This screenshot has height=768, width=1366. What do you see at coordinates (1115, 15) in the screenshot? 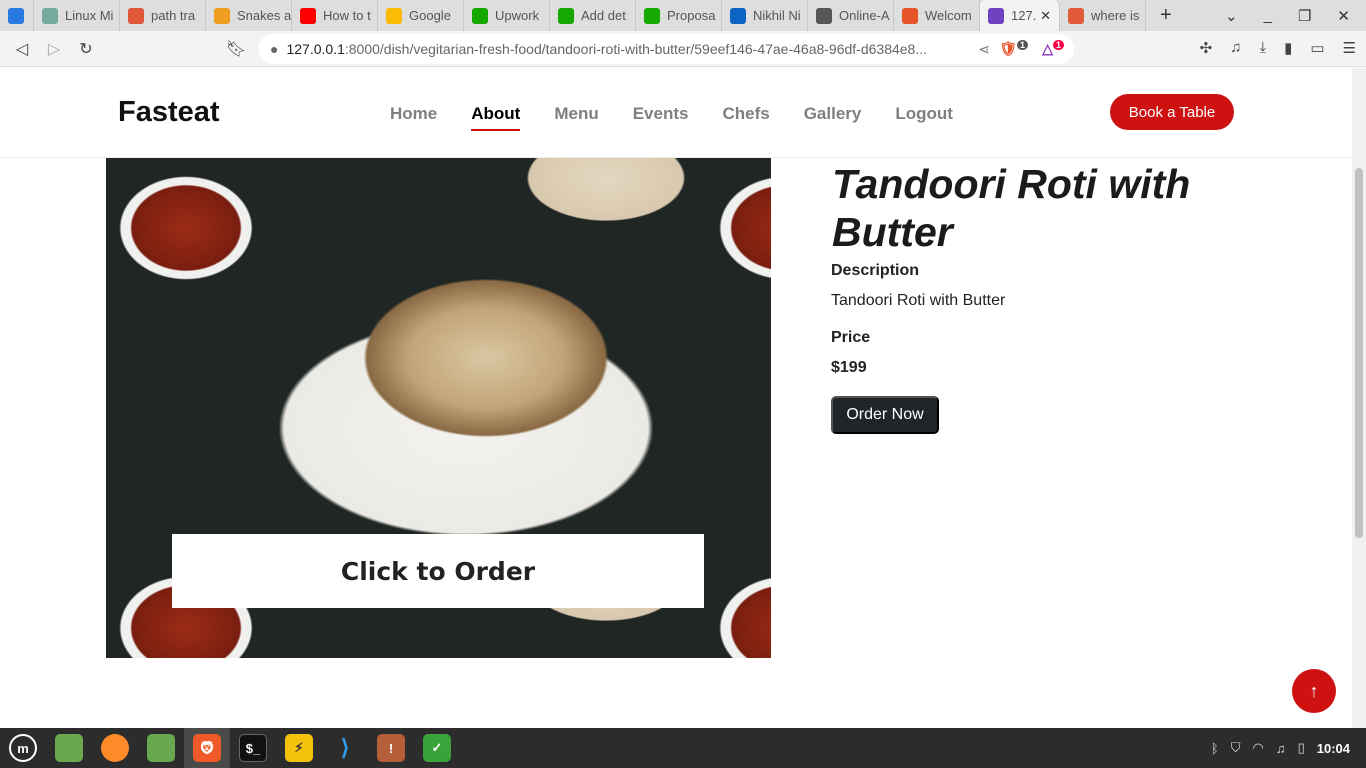
I see `tab-label: where is` at bounding box center [1115, 15].